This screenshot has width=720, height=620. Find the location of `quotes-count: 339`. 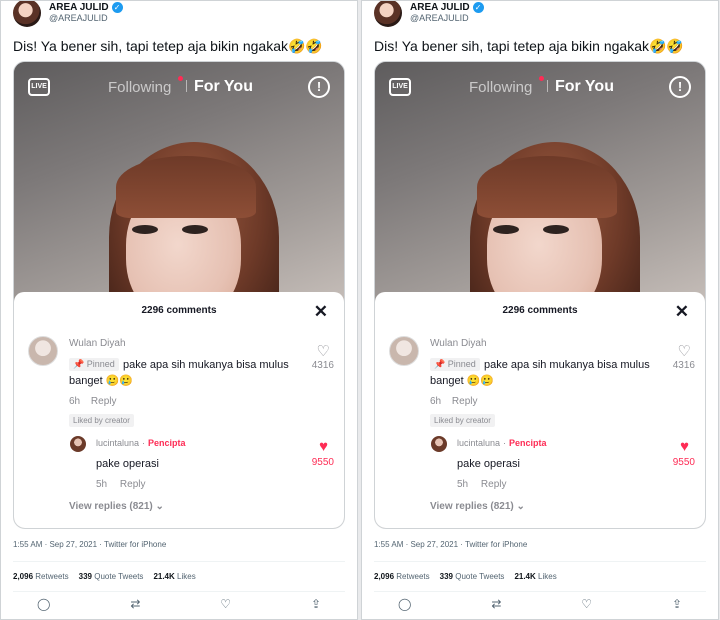

quotes-count: 339 is located at coordinates (446, 576).